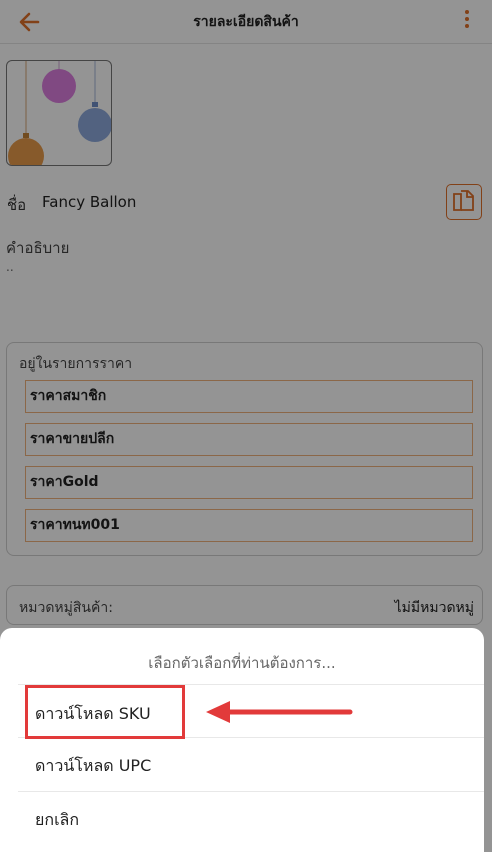 This screenshot has height=852, width=492. I want to click on download-upc-option: ดาวน์โหลด UPC, so click(93, 766).